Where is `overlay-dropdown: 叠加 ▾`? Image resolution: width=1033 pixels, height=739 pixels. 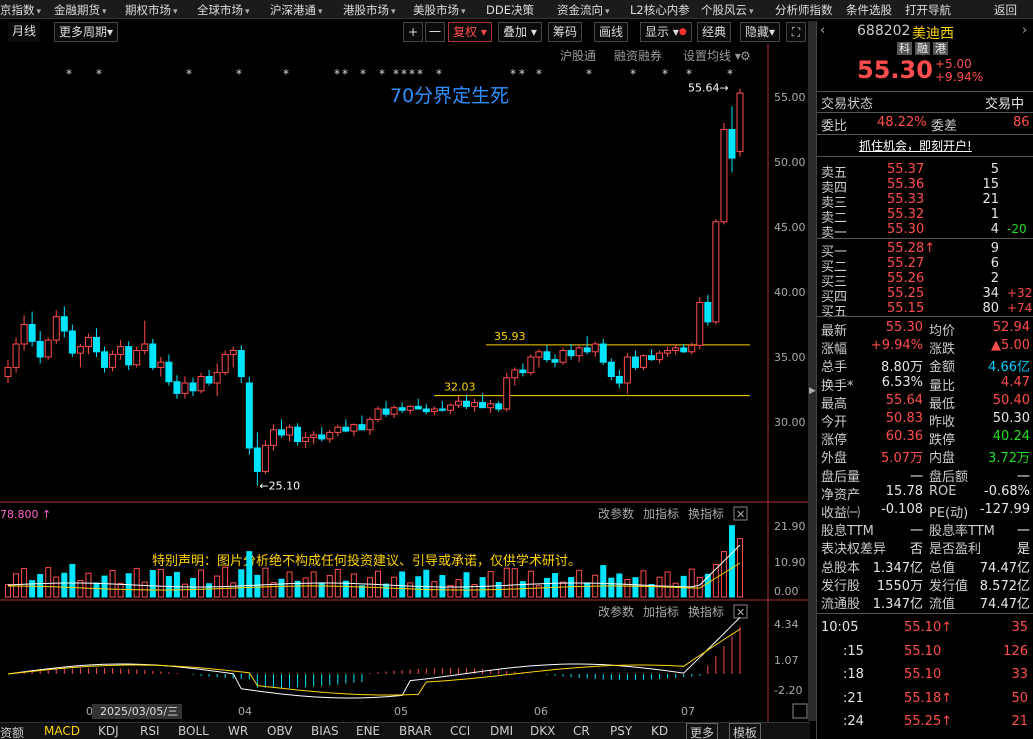 overlay-dropdown: 叠加 ▾ is located at coordinates (520, 32).